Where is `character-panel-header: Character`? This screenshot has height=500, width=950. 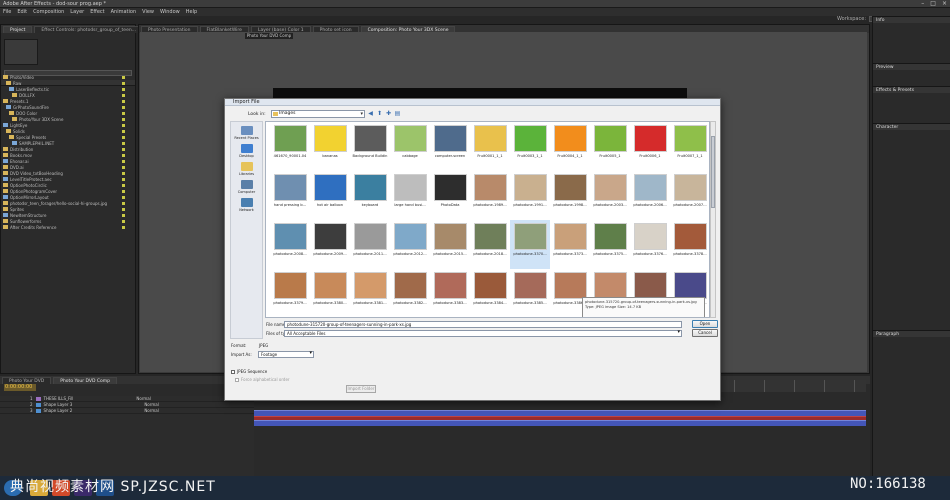 character-panel-header: Character is located at coordinates (911, 126).